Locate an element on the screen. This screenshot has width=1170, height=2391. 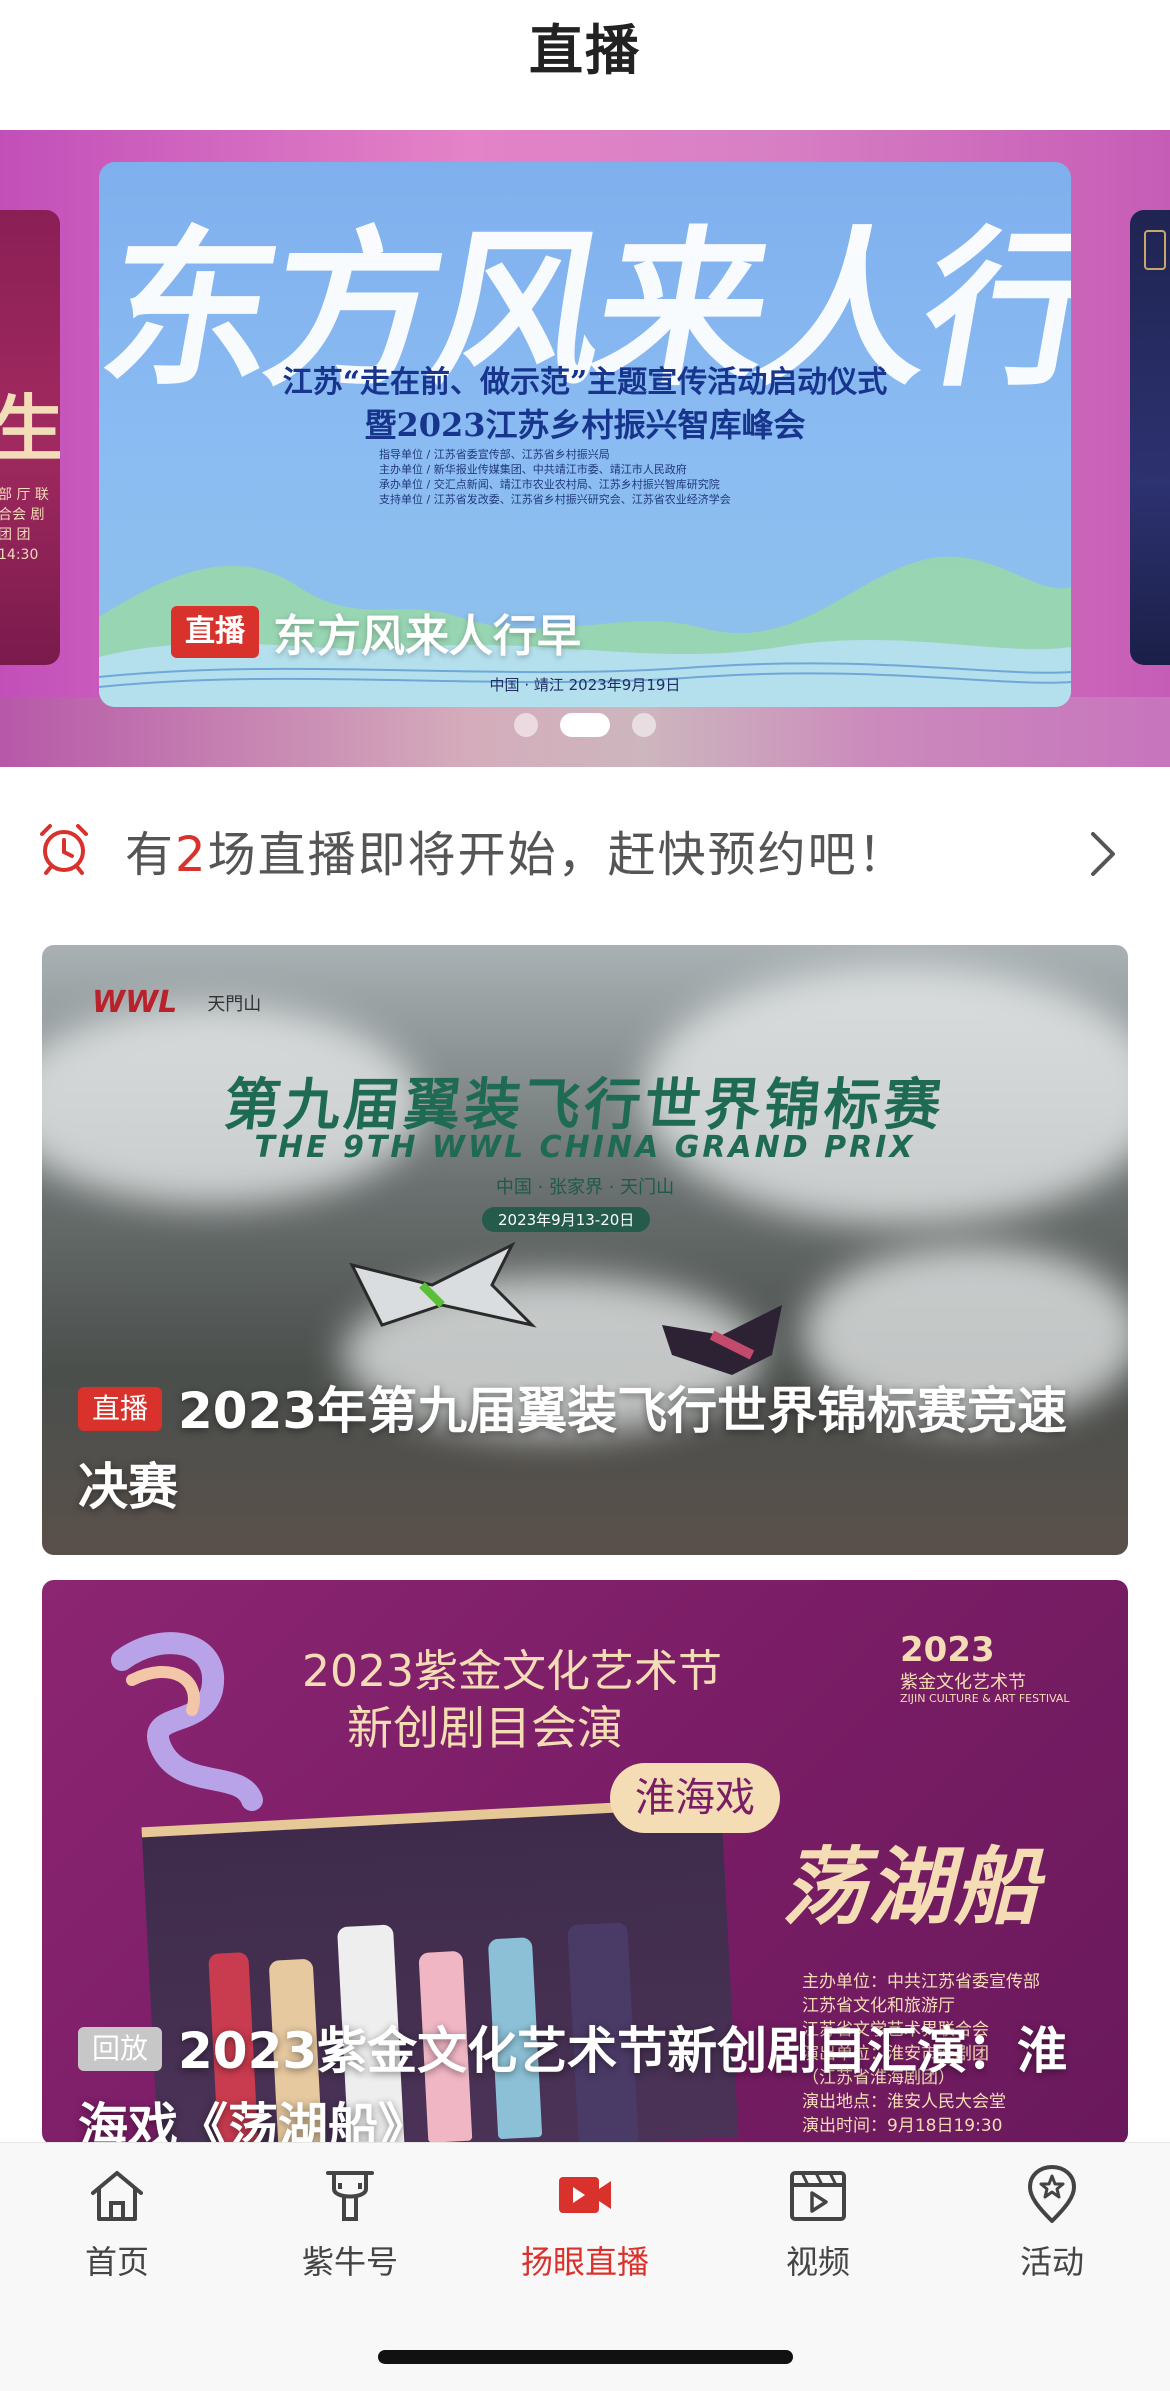
home-indicator is located at coordinates (585, 2357).